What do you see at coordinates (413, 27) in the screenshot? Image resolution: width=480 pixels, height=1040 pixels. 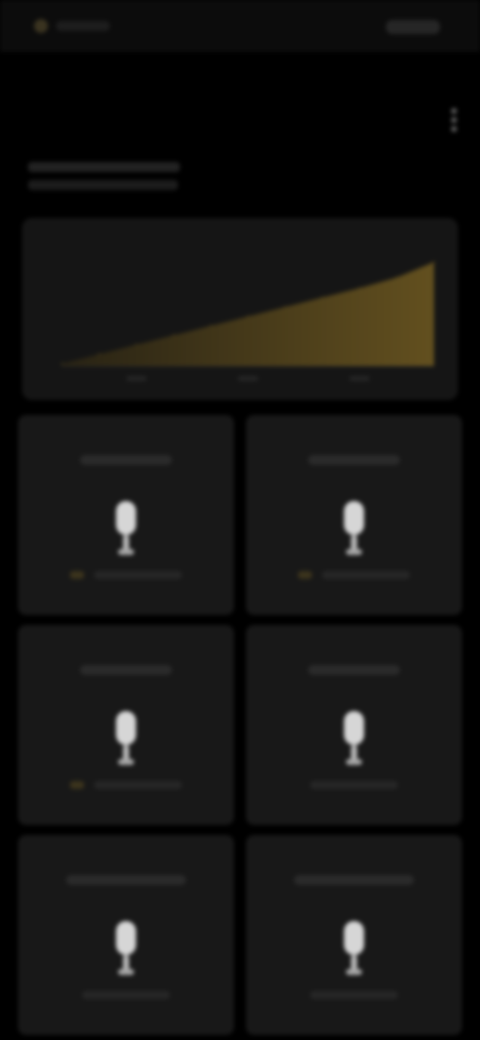 I see `status-right-placeholder` at bounding box center [413, 27].